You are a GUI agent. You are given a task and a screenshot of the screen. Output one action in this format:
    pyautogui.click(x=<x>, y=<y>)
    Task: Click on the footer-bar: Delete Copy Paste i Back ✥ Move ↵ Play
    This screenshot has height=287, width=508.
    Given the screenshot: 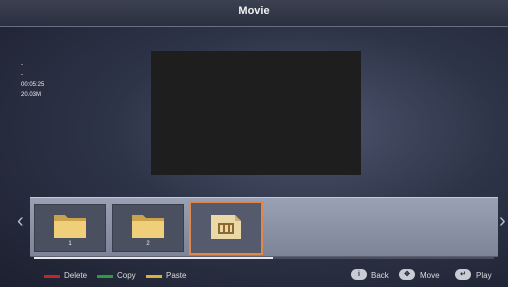 What is the action you would take?
    pyautogui.click(x=254, y=276)
    